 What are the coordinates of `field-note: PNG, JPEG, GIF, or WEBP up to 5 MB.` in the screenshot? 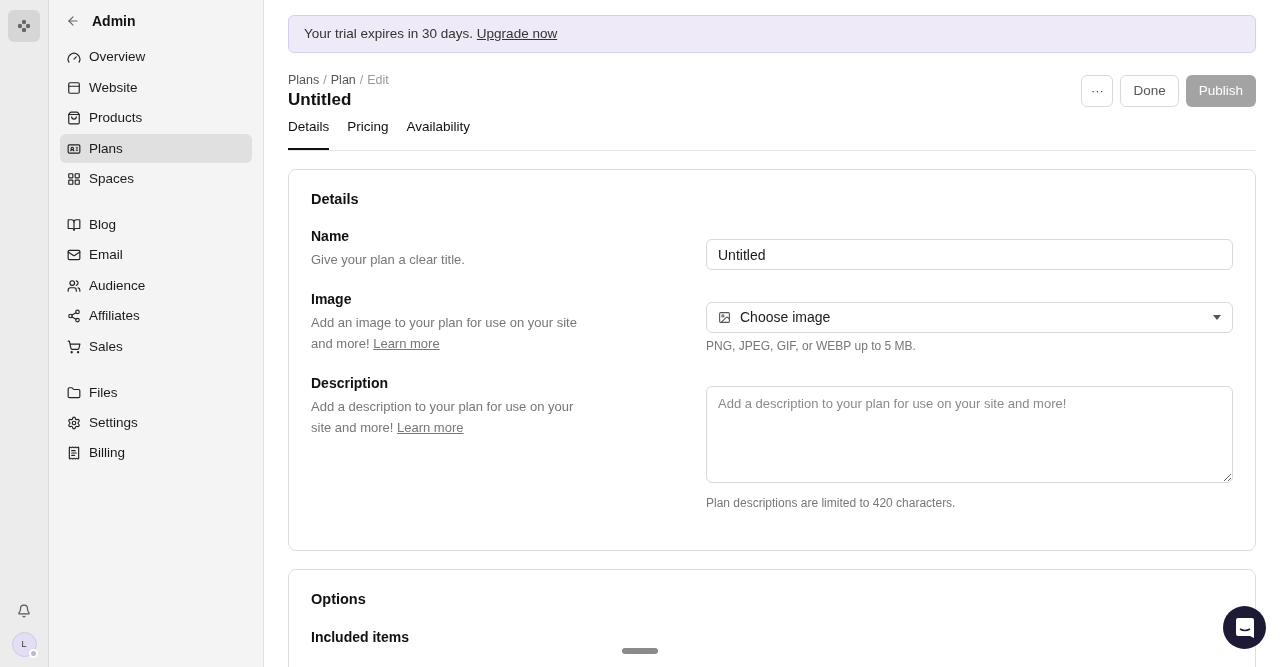 It's located at (811, 346).